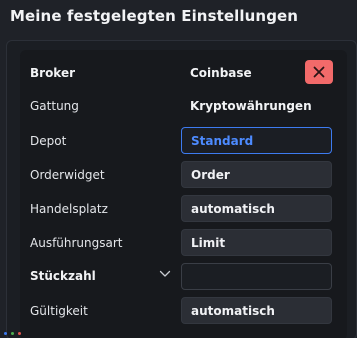 The image size is (357, 338). Describe the element at coordinates (67, 175) in the screenshot. I see `orderwidget-label: Orderwidget` at that location.